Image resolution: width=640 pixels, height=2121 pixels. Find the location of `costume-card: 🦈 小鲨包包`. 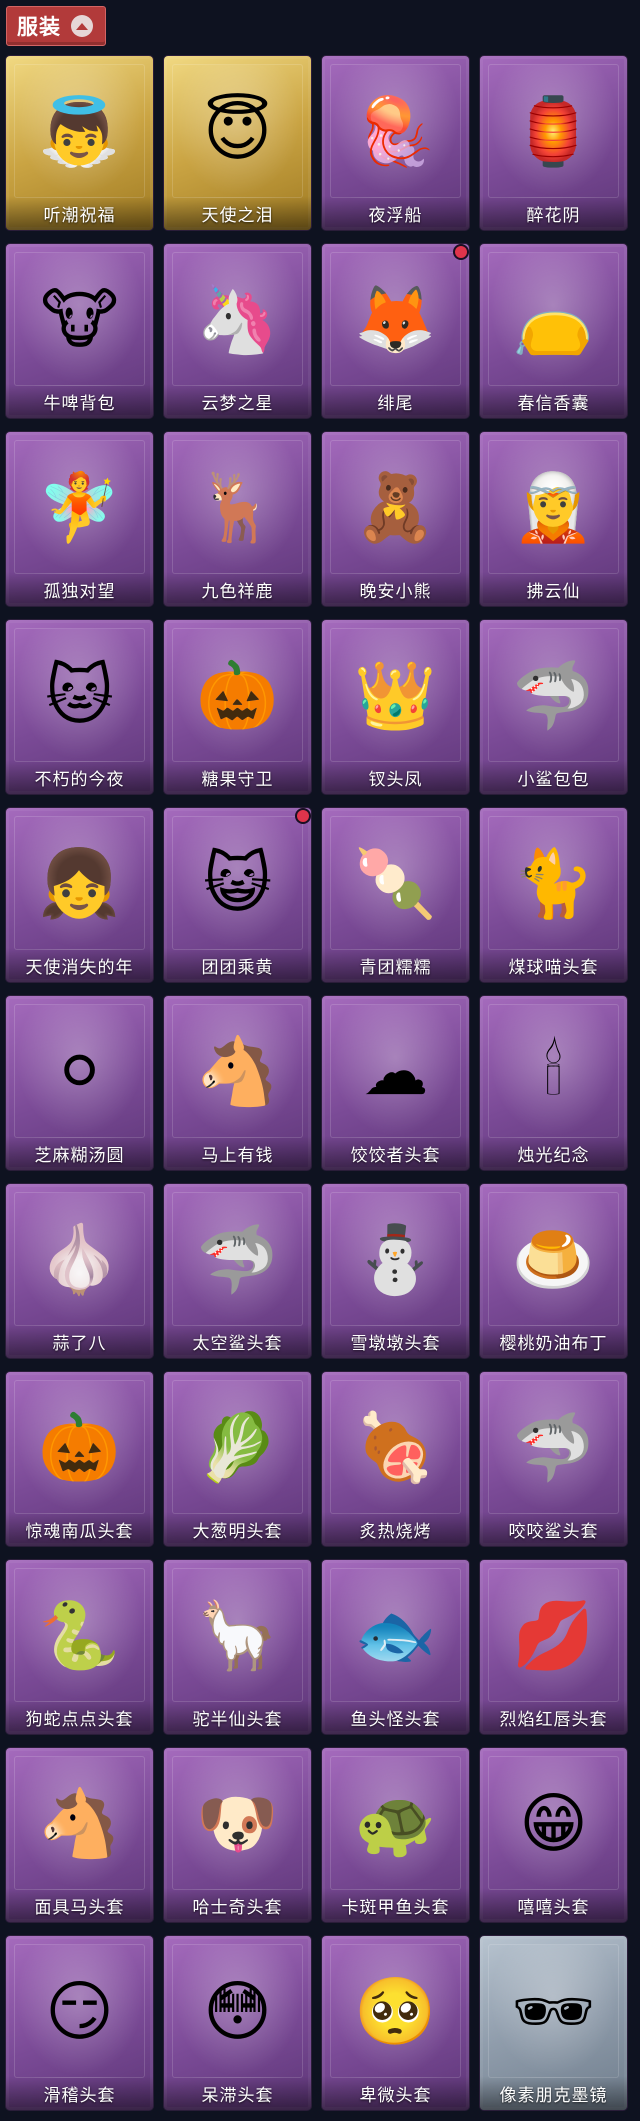

costume-card: 🦈 小鲨包包 is located at coordinates (553, 707).